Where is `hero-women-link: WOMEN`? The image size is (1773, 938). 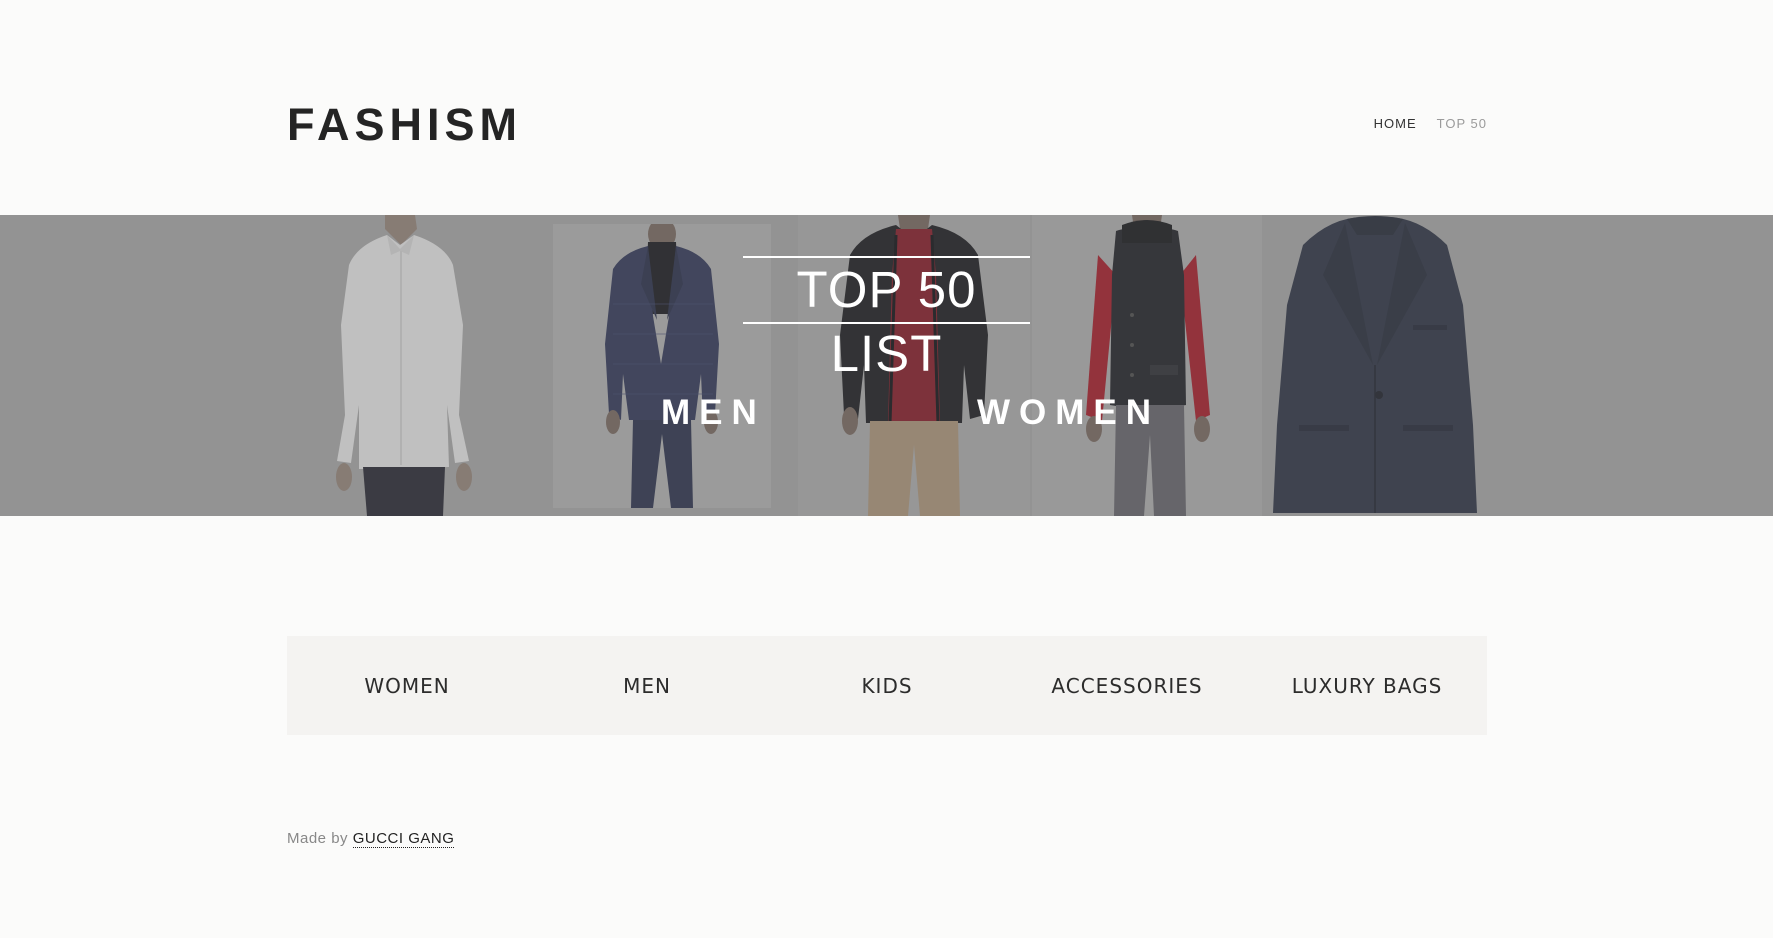
hero-women-link: WOMEN is located at coordinates (1068, 413).